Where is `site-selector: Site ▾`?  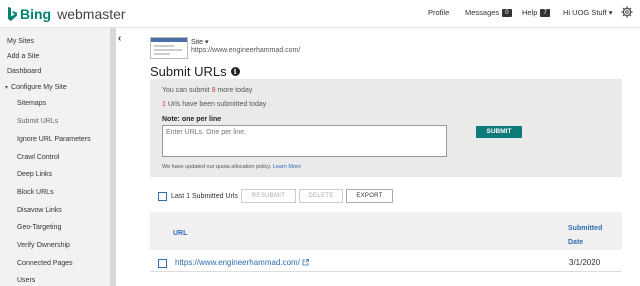
site-selector: Site ▾ is located at coordinates (200, 42).